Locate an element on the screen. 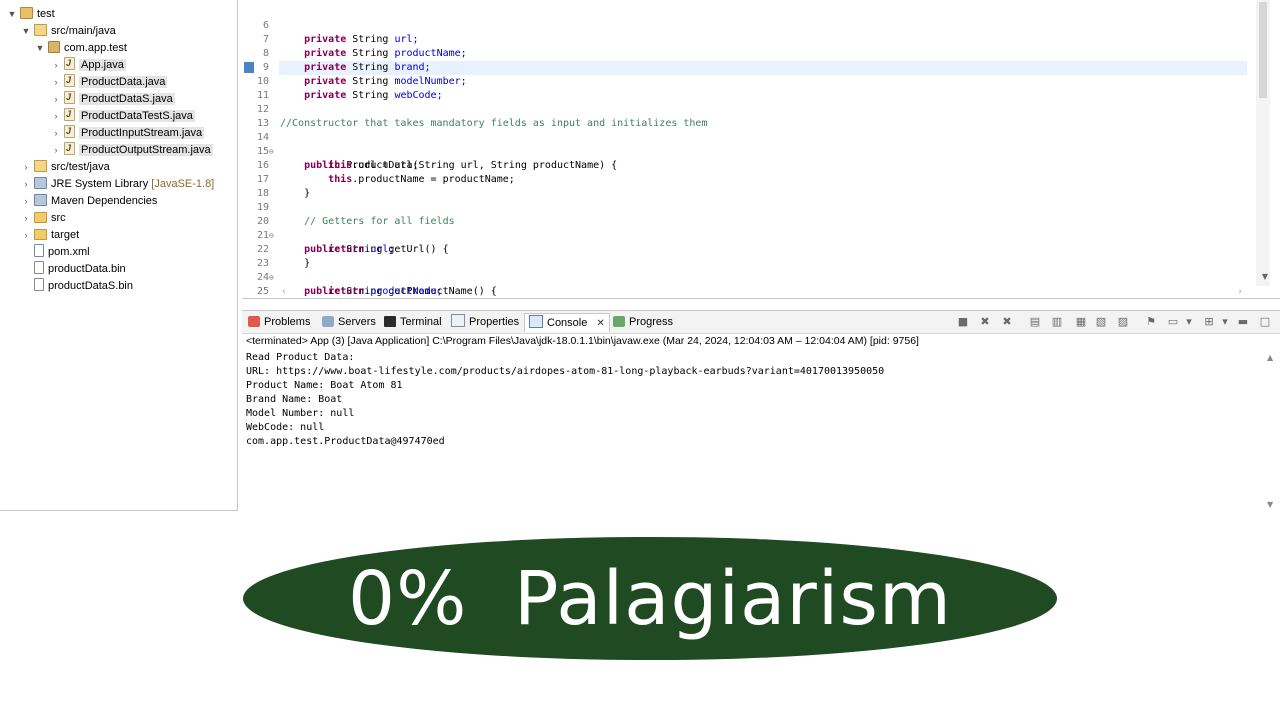 The image size is (1280, 720). terminal-icon is located at coordinates (390, 321).